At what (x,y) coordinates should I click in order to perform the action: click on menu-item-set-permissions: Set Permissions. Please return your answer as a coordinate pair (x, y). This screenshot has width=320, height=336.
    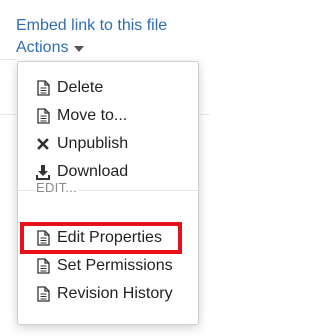
    Looking at the image, I should click on (104, 266).